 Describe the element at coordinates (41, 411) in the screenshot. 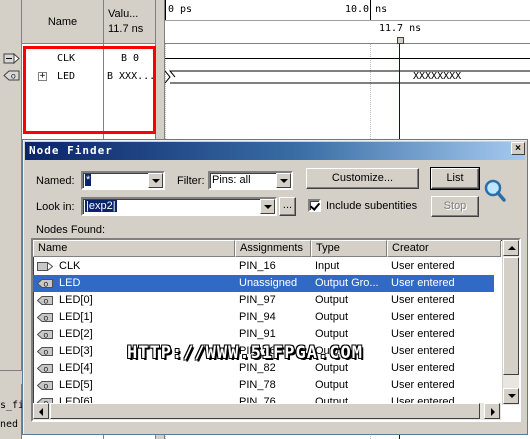

I see `scroll-left-icon` at that location.